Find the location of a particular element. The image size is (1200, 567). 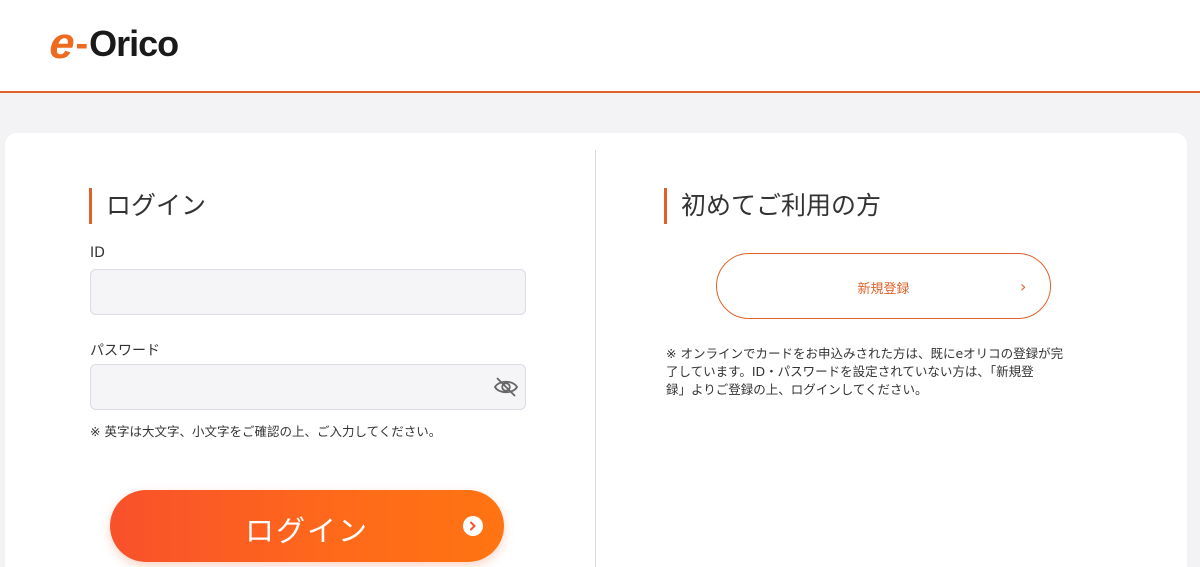

eorico-logo: e - Orico is located at coordinates (113, 43).